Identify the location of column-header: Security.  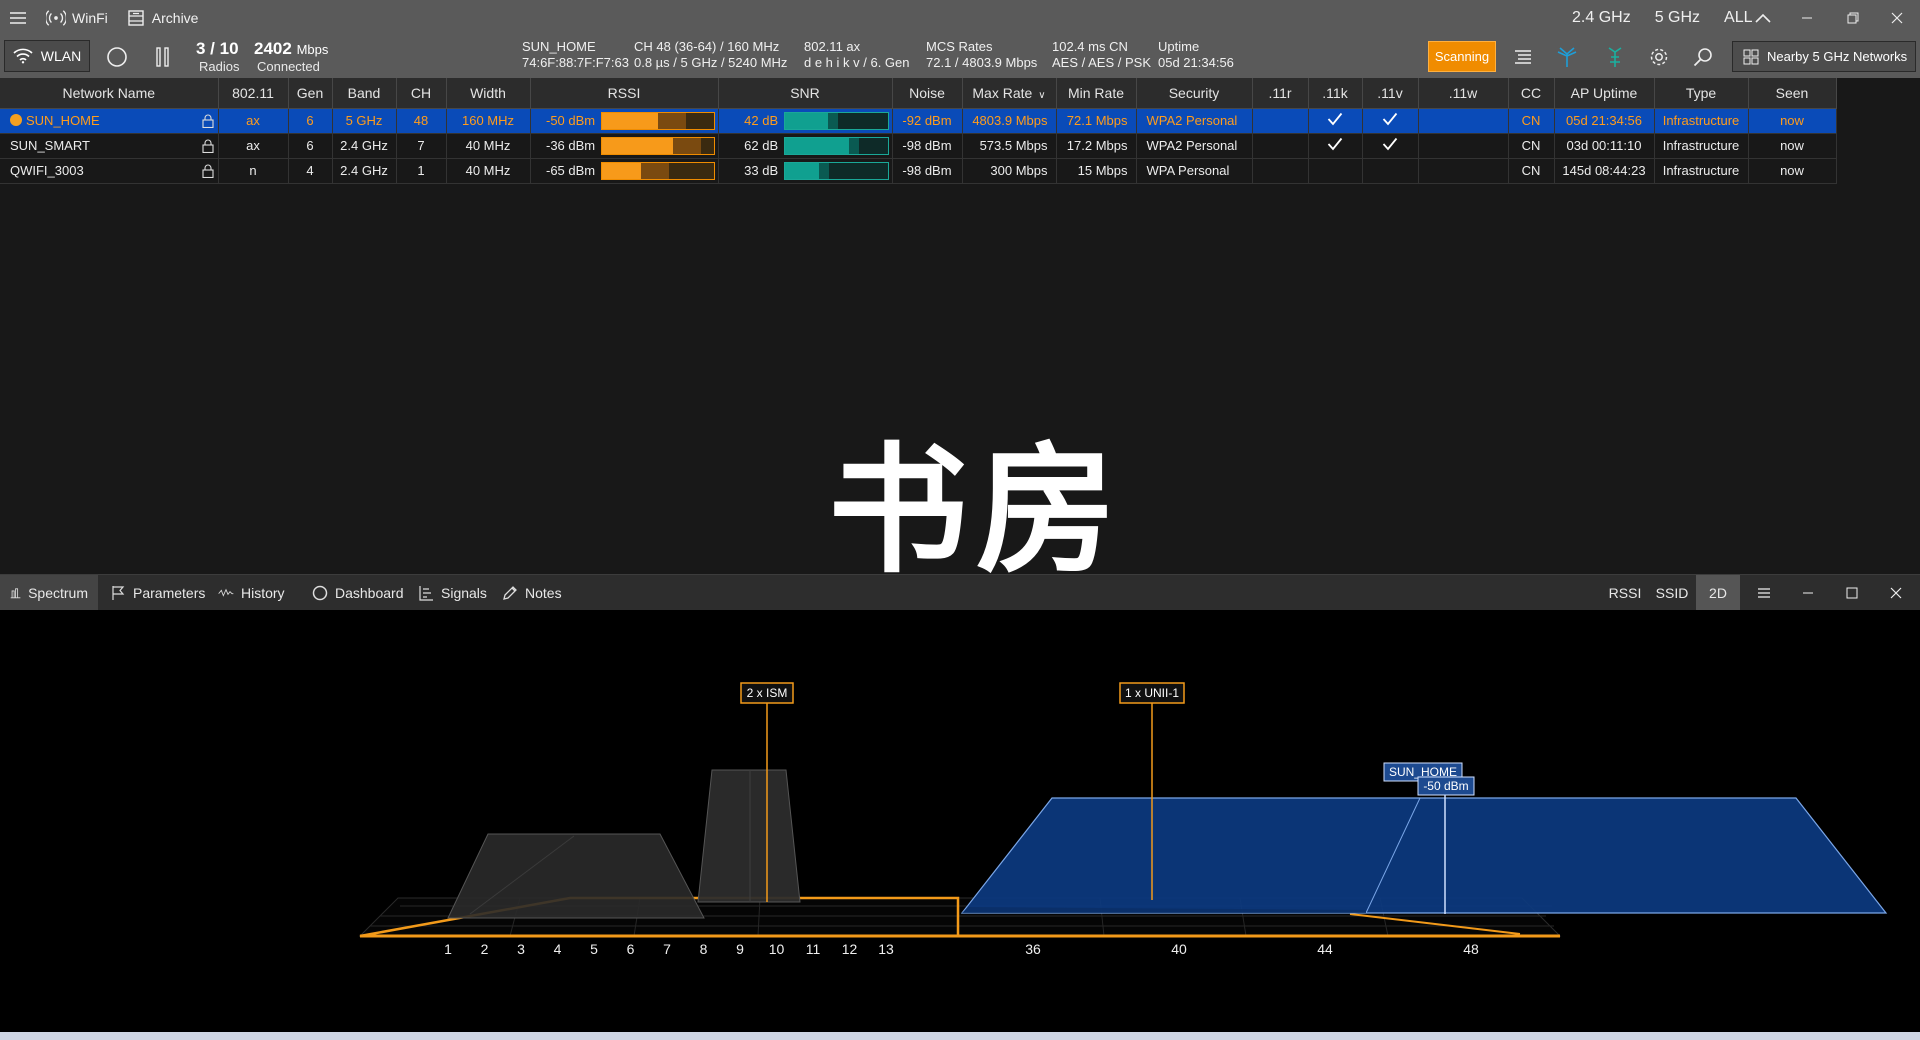
(1194, 93).